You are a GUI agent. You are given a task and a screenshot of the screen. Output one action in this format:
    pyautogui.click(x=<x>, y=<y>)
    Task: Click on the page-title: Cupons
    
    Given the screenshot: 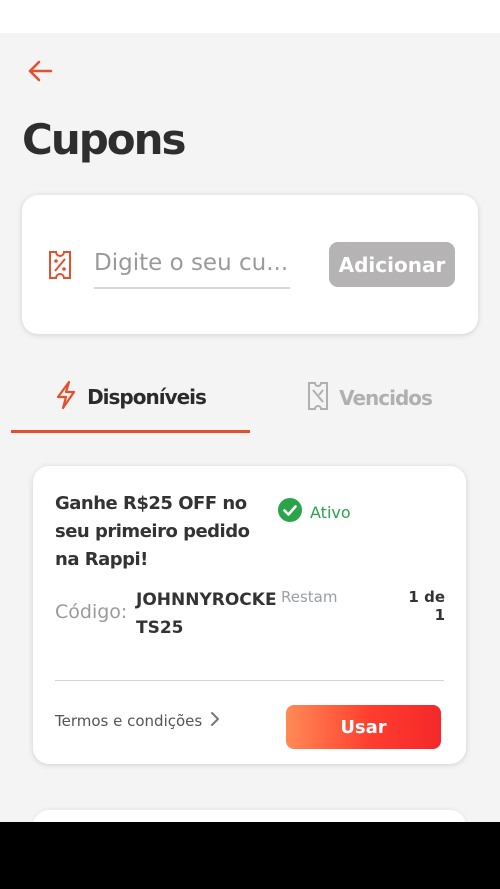 What is the action you would take?
    pyautogui.click(x=104, y=139)
    